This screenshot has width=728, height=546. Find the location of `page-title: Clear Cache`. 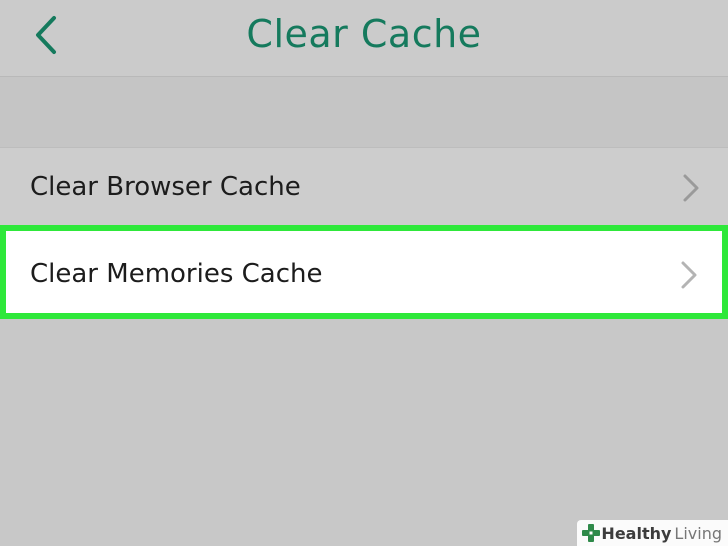

page-title: Clear Cache is located at coordinates (364, 34).